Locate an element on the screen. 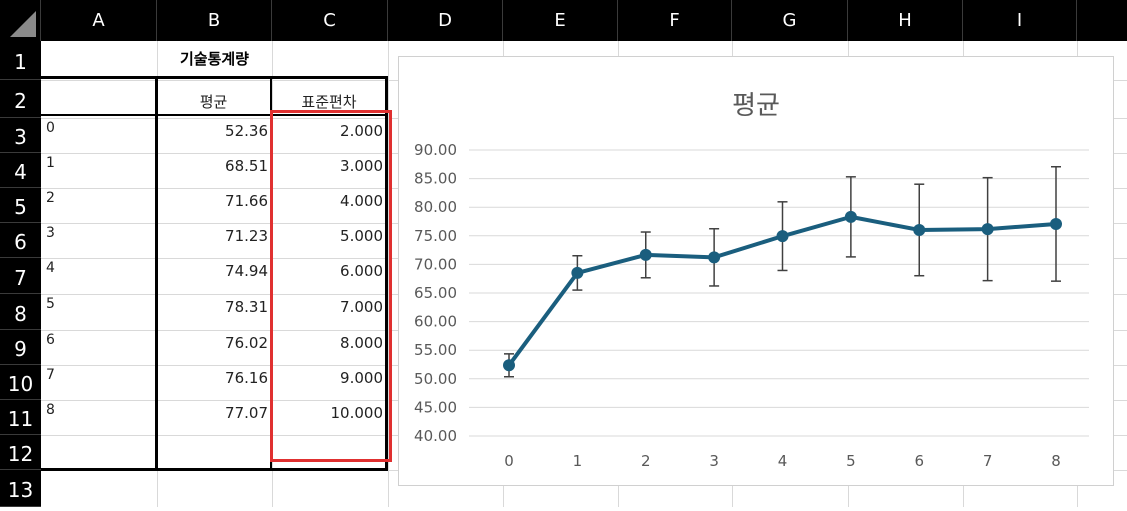 The image size is (1127, 511). y-tick-label: 40.00 is located at coordinates (435, 436).